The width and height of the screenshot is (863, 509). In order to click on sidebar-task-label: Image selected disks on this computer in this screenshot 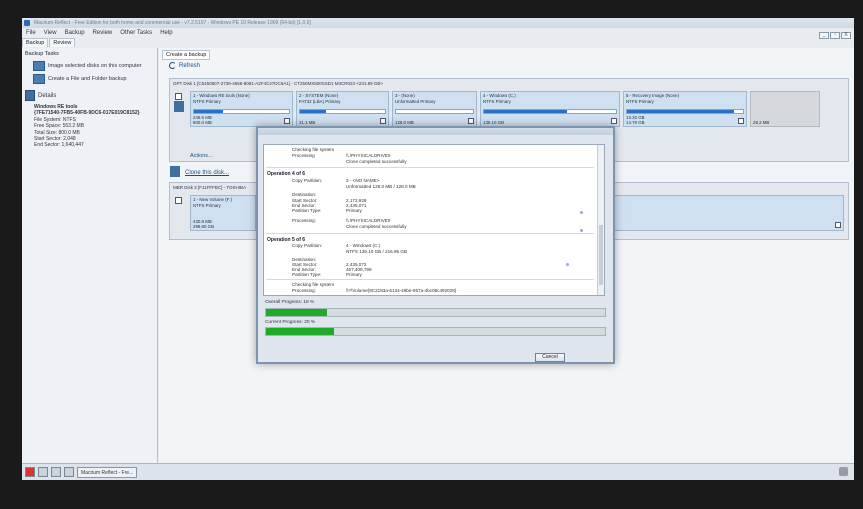, I will do `click(95, 66)`.